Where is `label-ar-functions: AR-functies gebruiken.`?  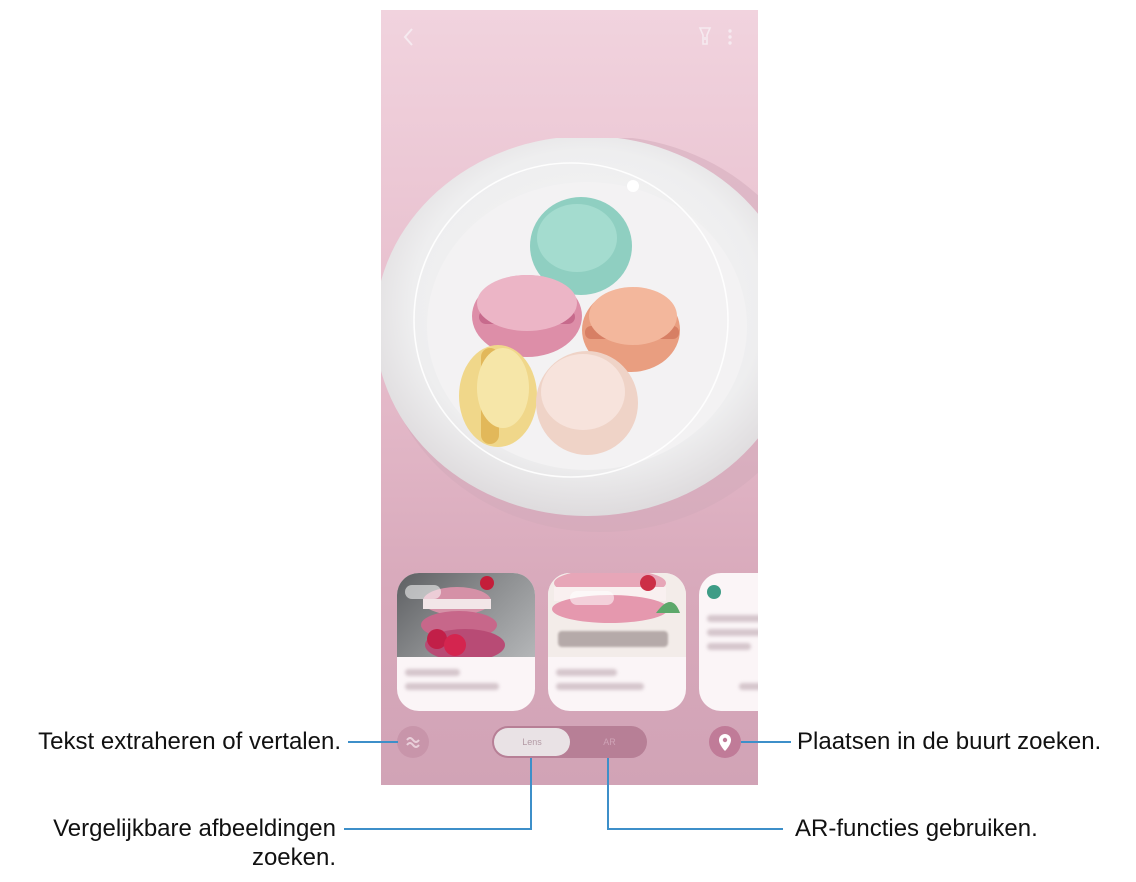 label-ar-functions: AR-functies gebruiken. is located at coordinates (916, 828).